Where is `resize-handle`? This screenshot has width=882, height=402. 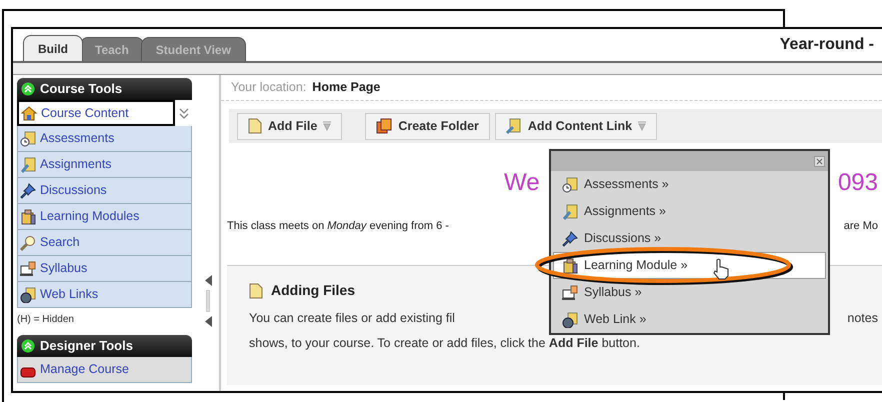
resize-handle is located at coordinates (208, 301).